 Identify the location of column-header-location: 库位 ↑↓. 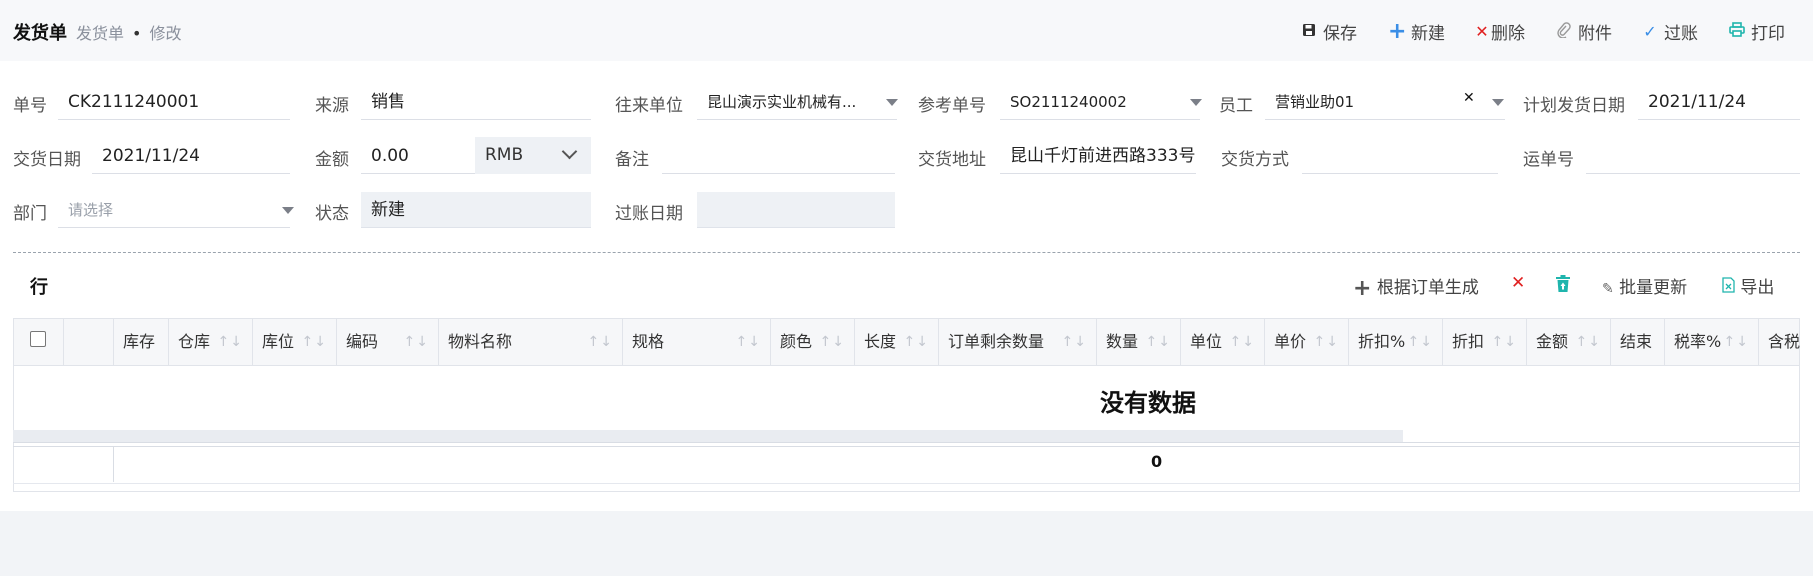
(295, 342).